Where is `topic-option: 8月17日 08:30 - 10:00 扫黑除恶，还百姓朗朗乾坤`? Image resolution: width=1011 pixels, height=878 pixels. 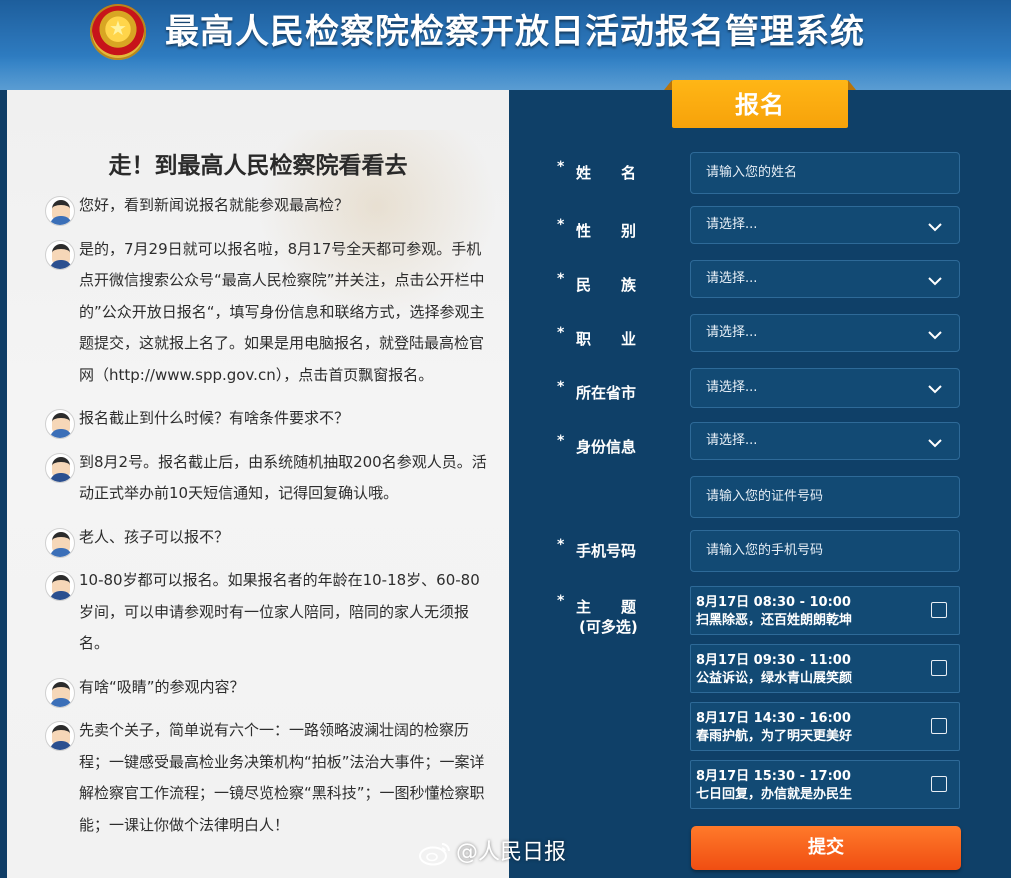 topic-option: 8月17日 08:30 - 10:00 扫黑除恶，还百姓朗朗乾坤 is located at coordinates (825, 610).